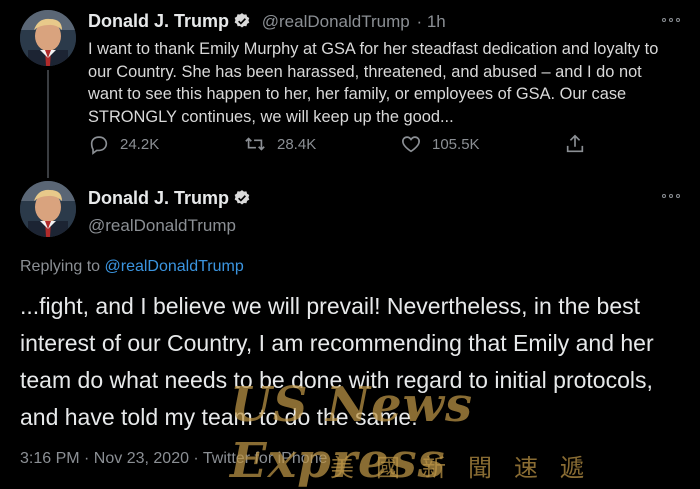 The image size is (700, 489). What do you see at coordinates (99, 145) in the screenshot?
I see `reply-icon` at bounding box center [99, 145].